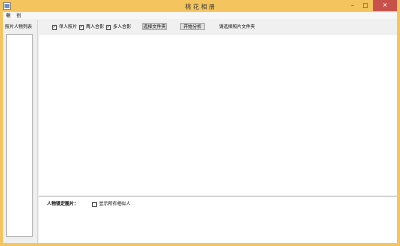 Image resolution: width=400 pixels, height=246 pixels. Describe the element at coordinates (218, 27) in the screenshot. I see `toolbar: ✓ 单人照片 ✓ 两人合影 ✓ 多人合影 选择文件夹 开始分析 请选择照片文件夹` at that location.